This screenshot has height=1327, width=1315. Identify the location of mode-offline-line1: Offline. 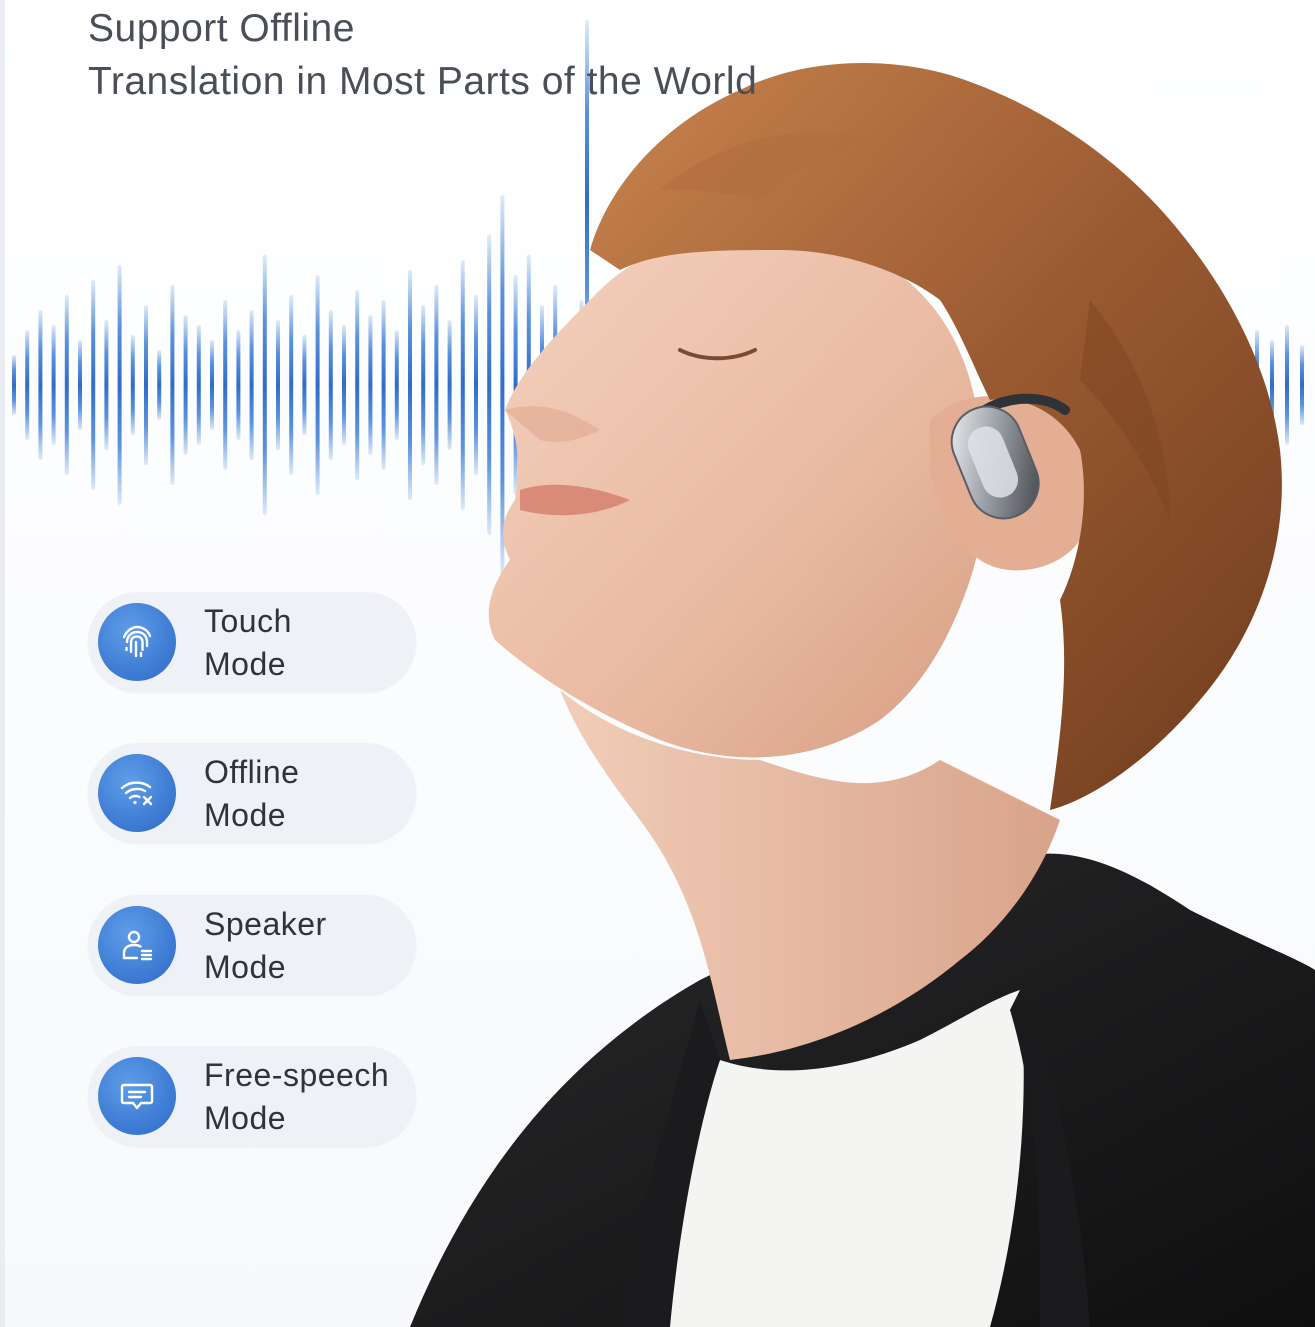
(252, 772).